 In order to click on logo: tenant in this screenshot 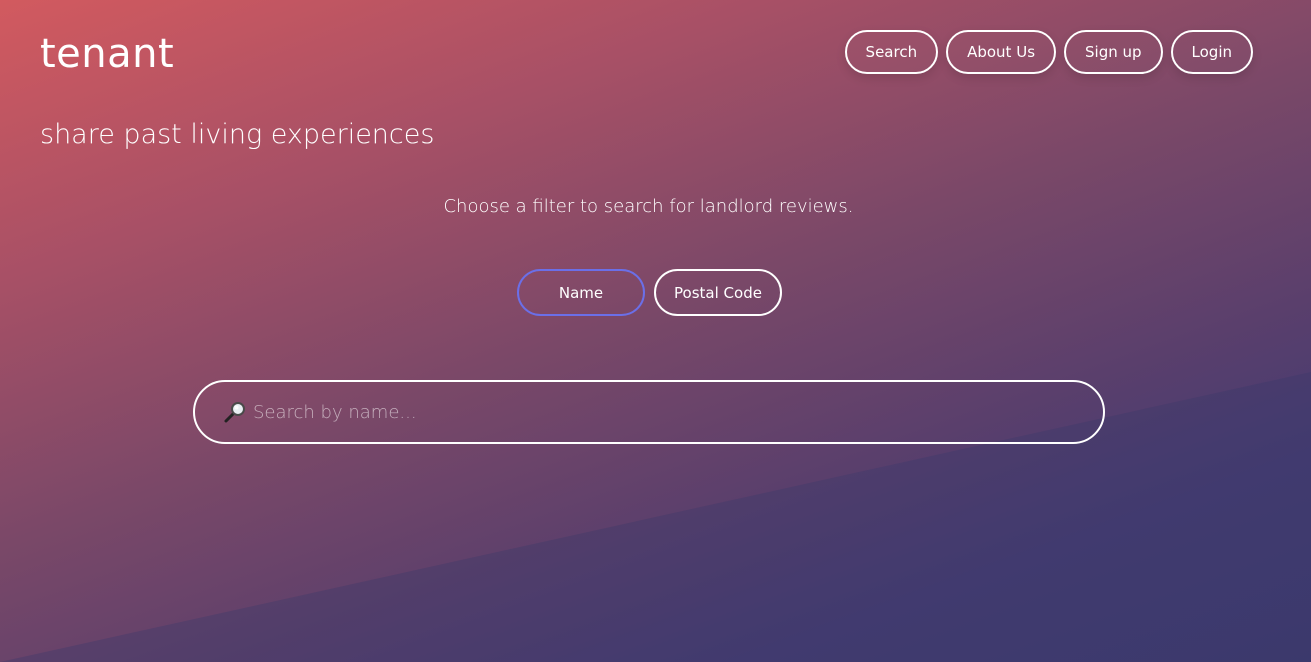, I will do `click(107, 54)`.